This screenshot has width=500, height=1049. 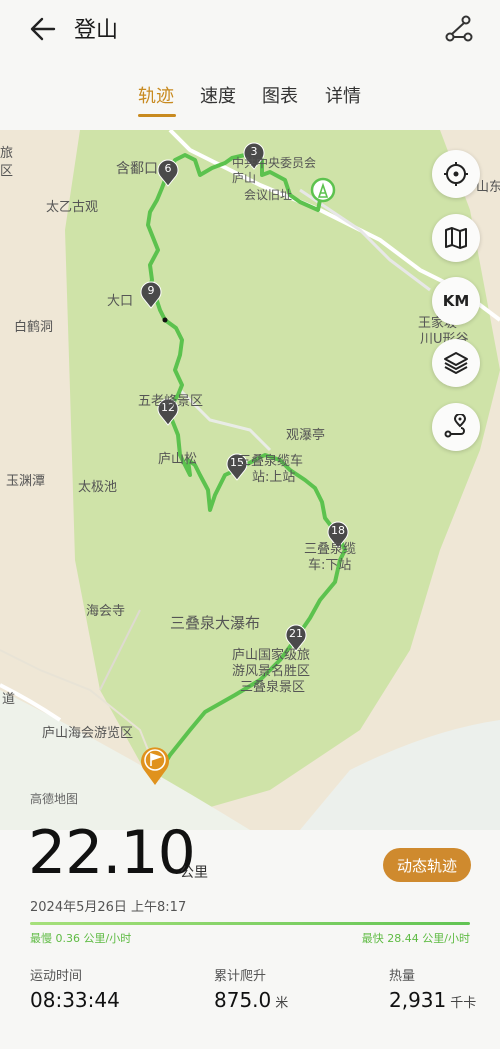 What do you see at coordinates (156, 95) in the screenshot?
I see `tab-track: 轨迹` at bounding box center [156, 95].